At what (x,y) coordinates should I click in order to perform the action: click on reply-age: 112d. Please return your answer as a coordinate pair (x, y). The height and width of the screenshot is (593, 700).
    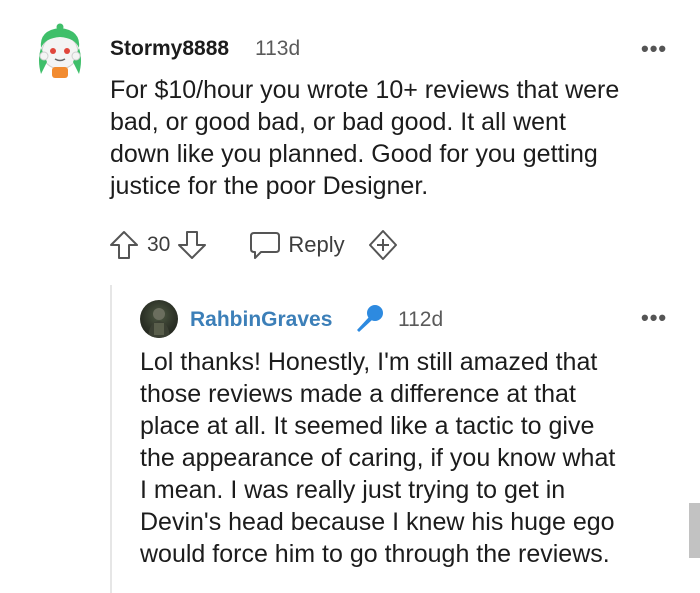
    Looking at the image, I should click on (421, 319).